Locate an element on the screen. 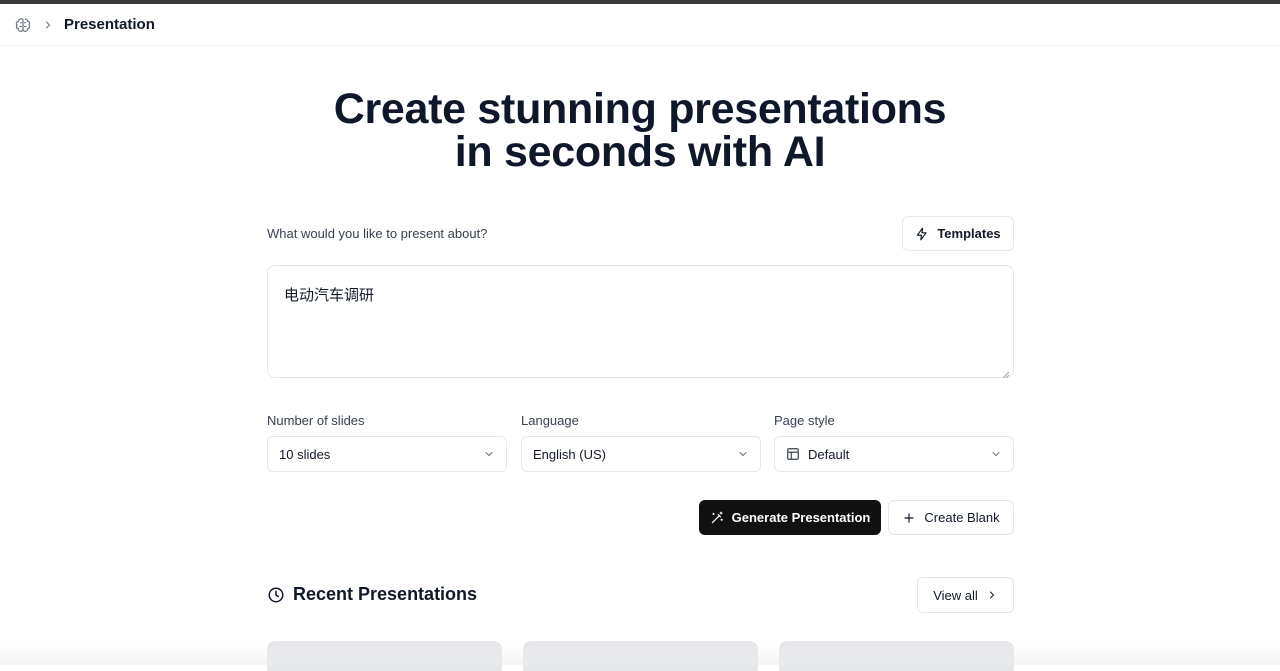 This screenshot has width=1280, height=671. create-blank-button: Create Blank is located at coordinates (951, 517).